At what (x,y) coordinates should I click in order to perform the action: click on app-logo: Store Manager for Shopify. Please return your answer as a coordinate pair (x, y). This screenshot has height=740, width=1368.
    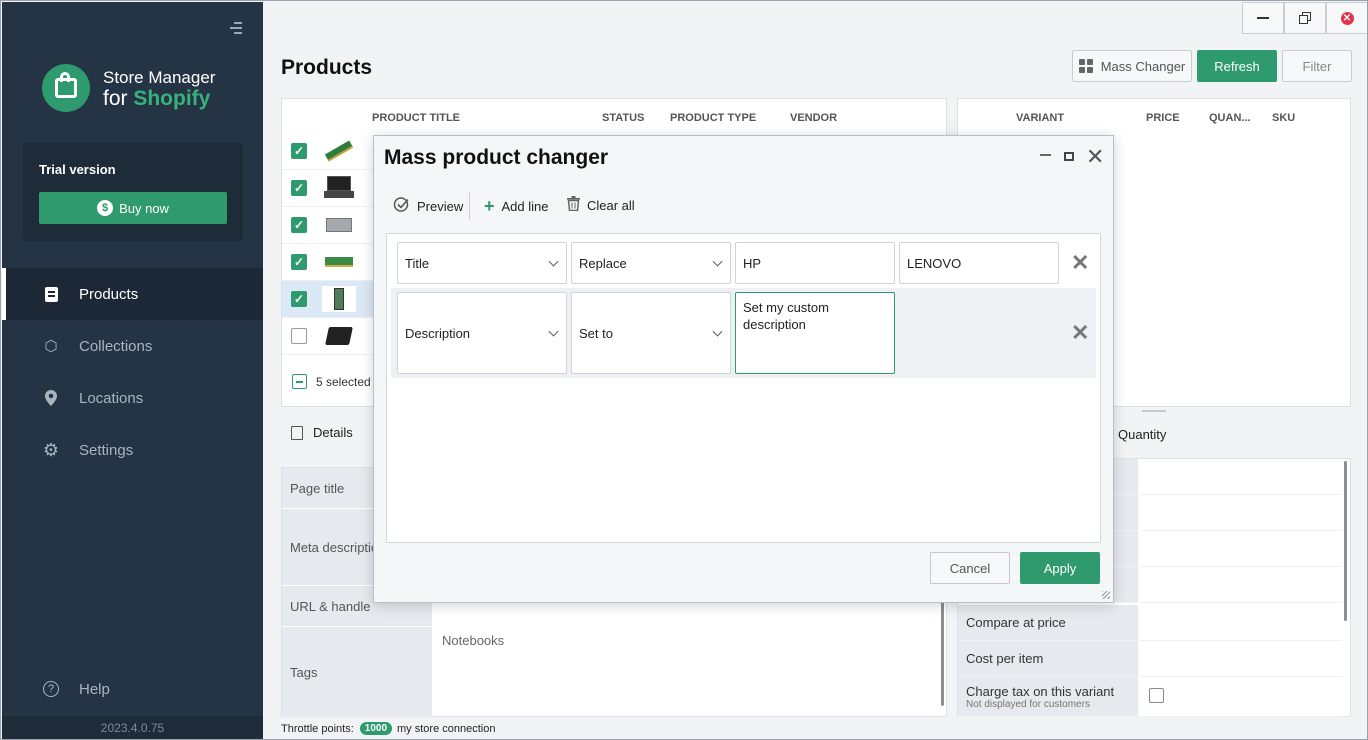
    Looking at the image, I should click on (128, 88).